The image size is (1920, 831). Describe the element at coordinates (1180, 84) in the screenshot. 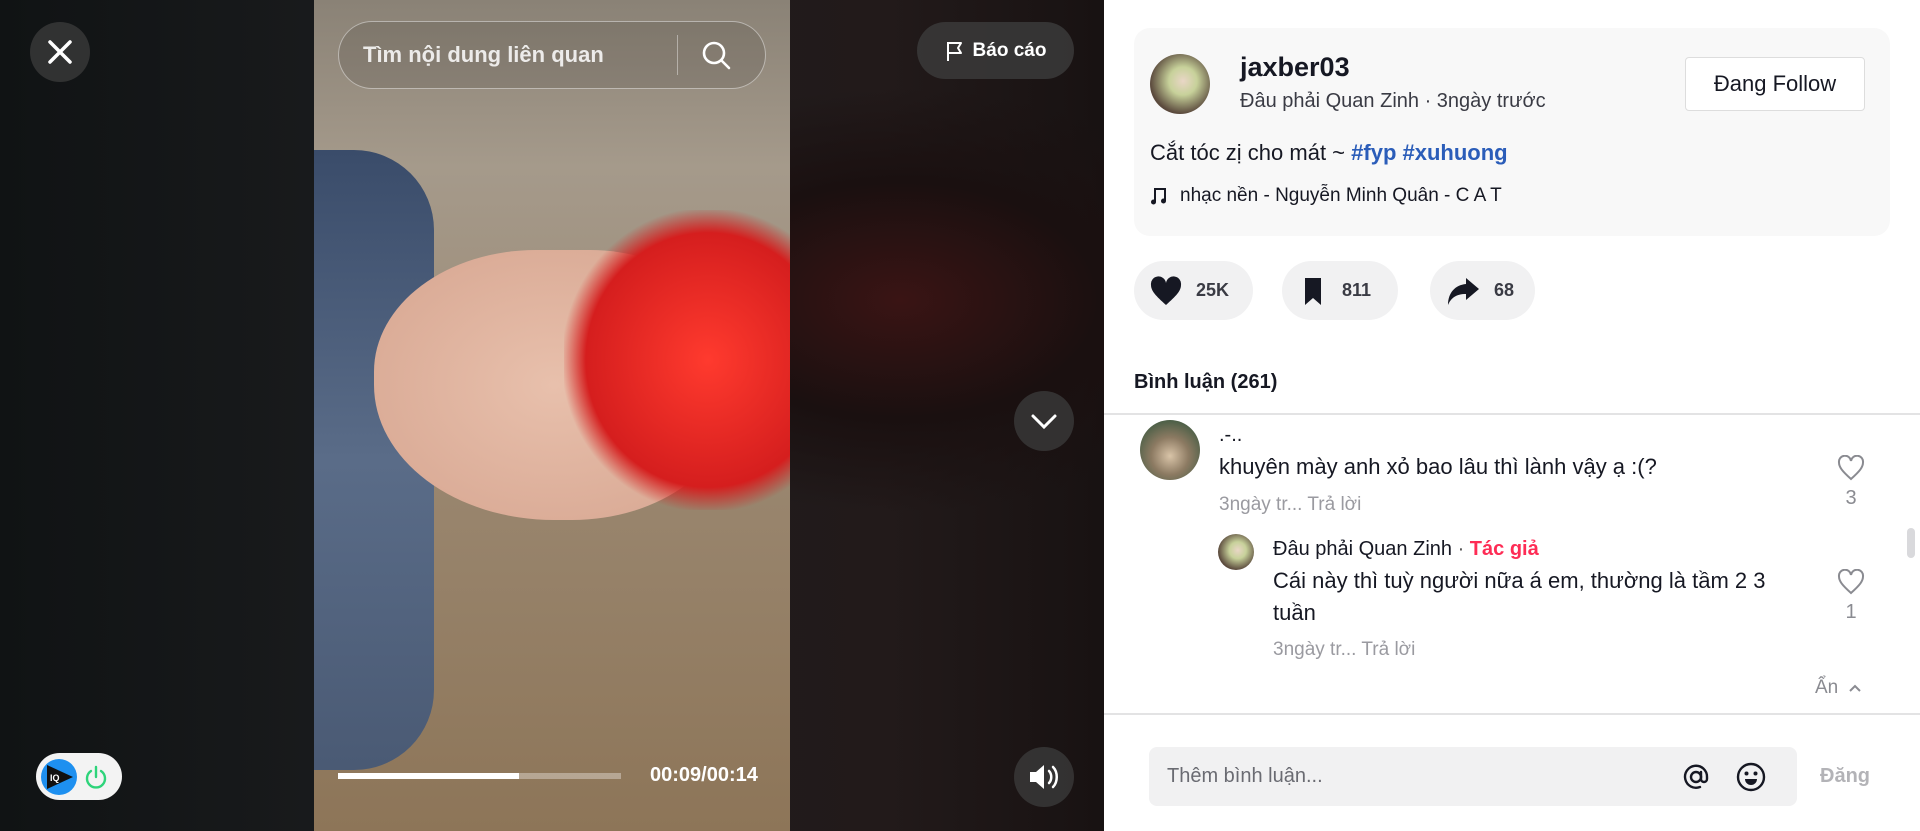

I see `author-avatar` at that location.